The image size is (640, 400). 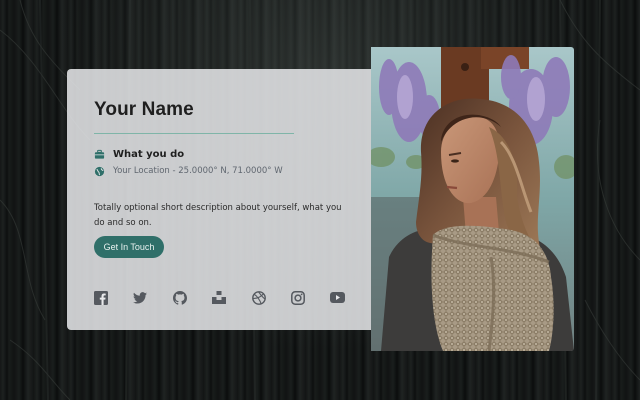 What do you see at coordinates (129, 247) in the screenshot?
I see `get-in-touch-button: Get In Touch` at bounding box center [129, 247].